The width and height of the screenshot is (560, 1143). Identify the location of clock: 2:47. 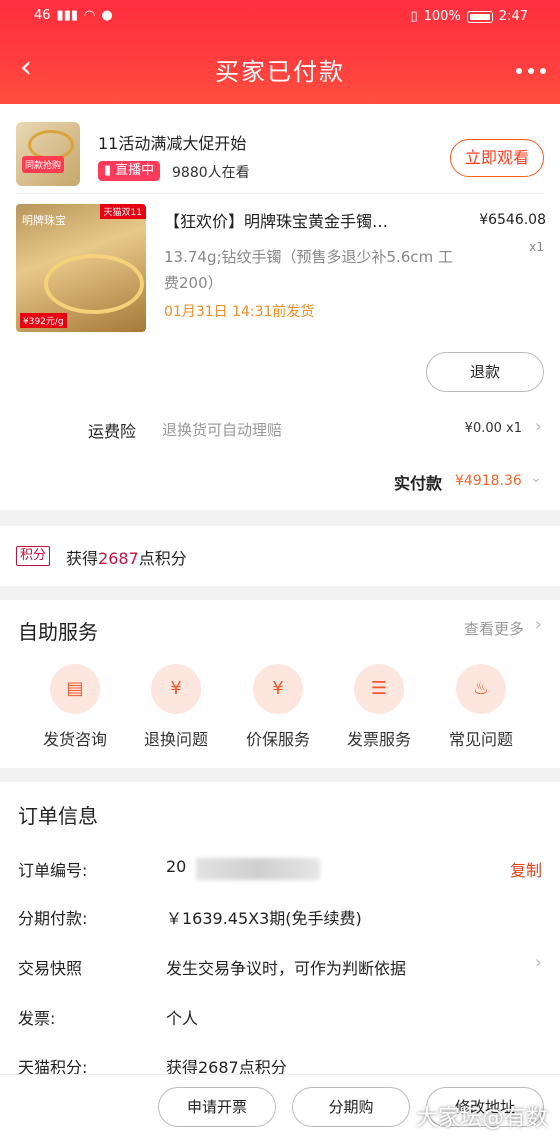
(513, 16).